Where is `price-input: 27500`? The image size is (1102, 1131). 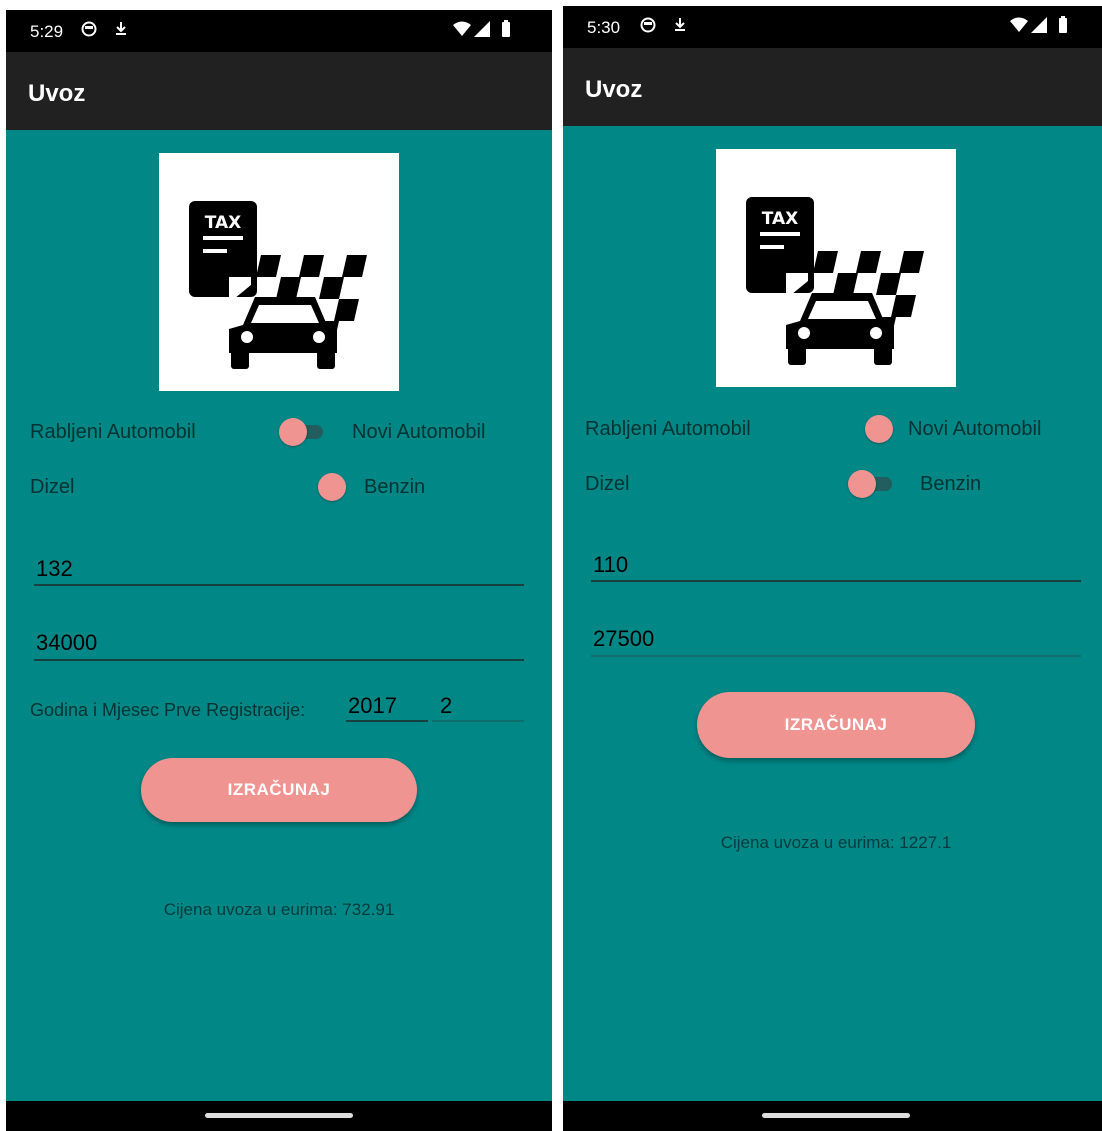 price-input: 27500 is located at coordinates (836, 638).